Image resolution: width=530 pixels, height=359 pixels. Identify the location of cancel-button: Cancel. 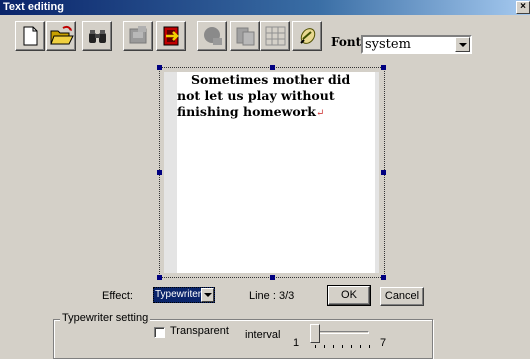
(402, 296).